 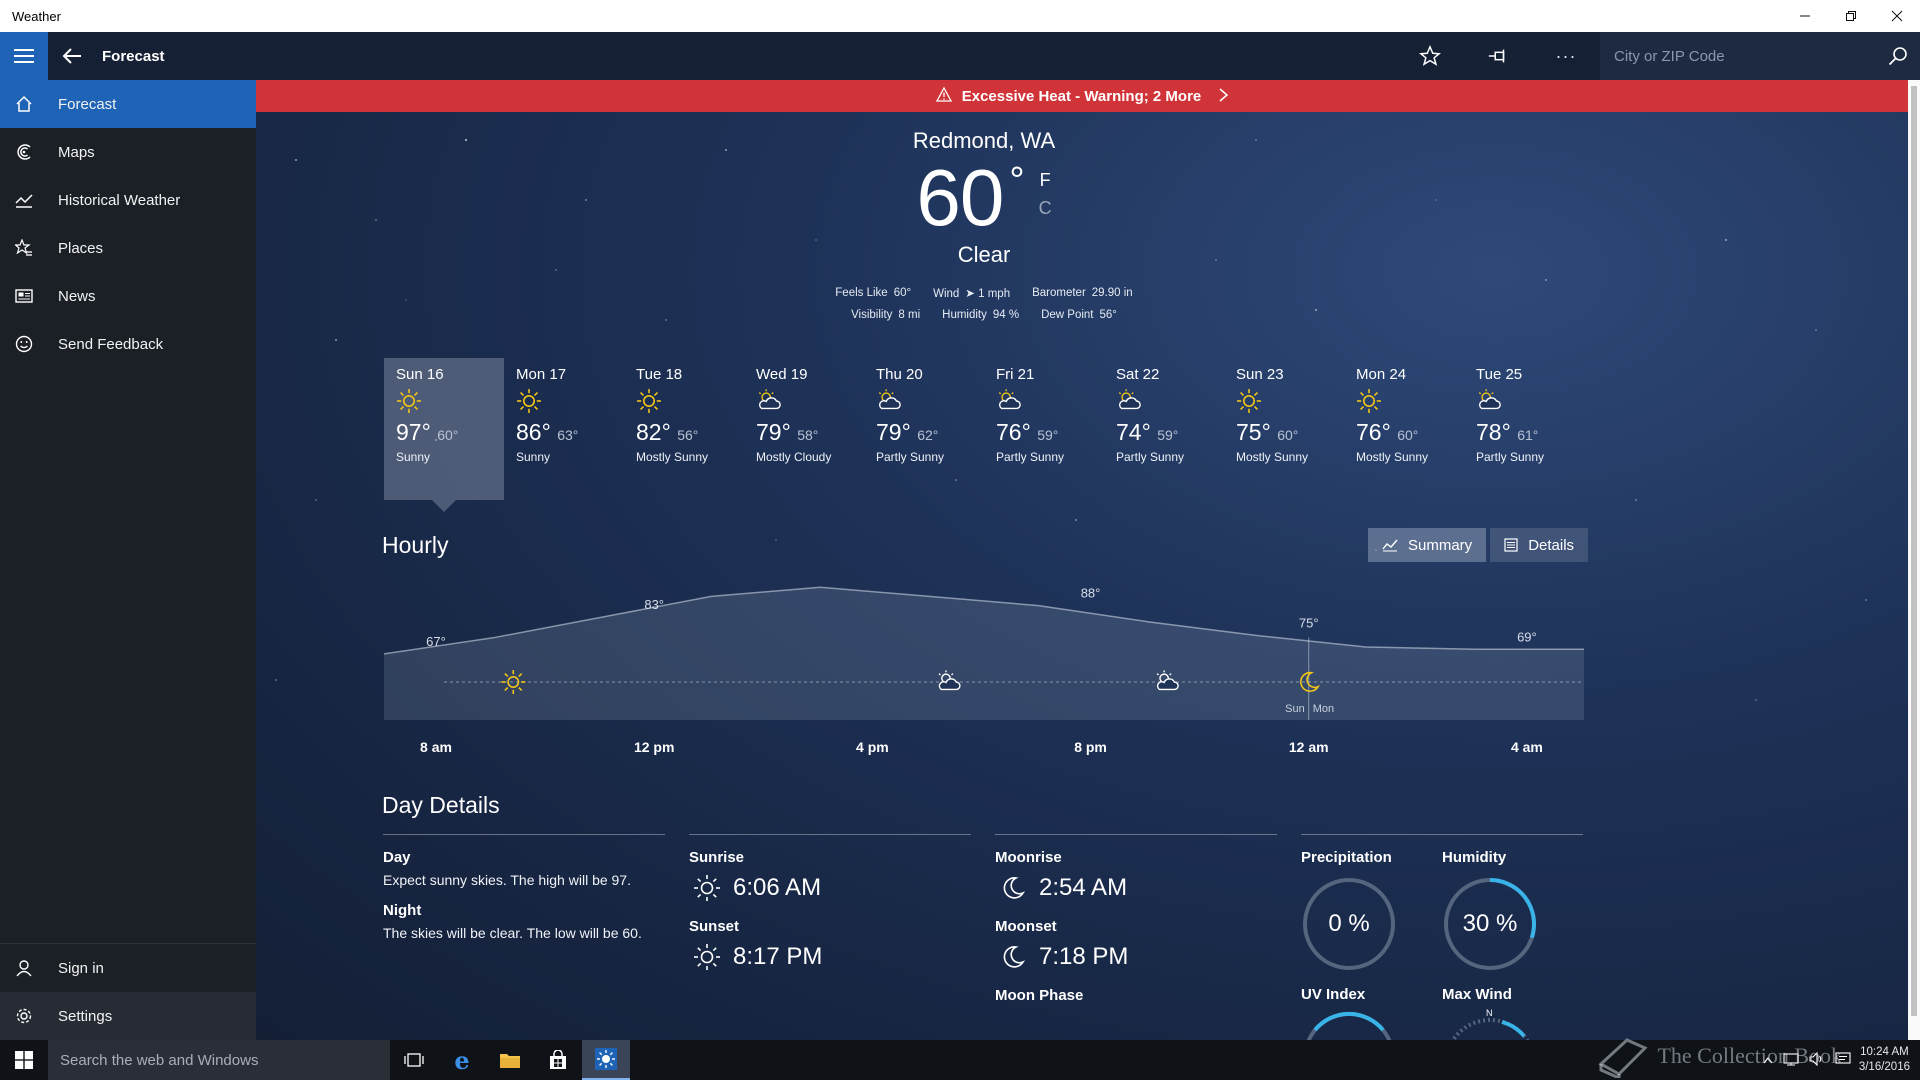 What do you see at coordinates (510, 1060) in the screenshot?
I see `taskbar-file-explorer` at bounding box center [510, 1060].